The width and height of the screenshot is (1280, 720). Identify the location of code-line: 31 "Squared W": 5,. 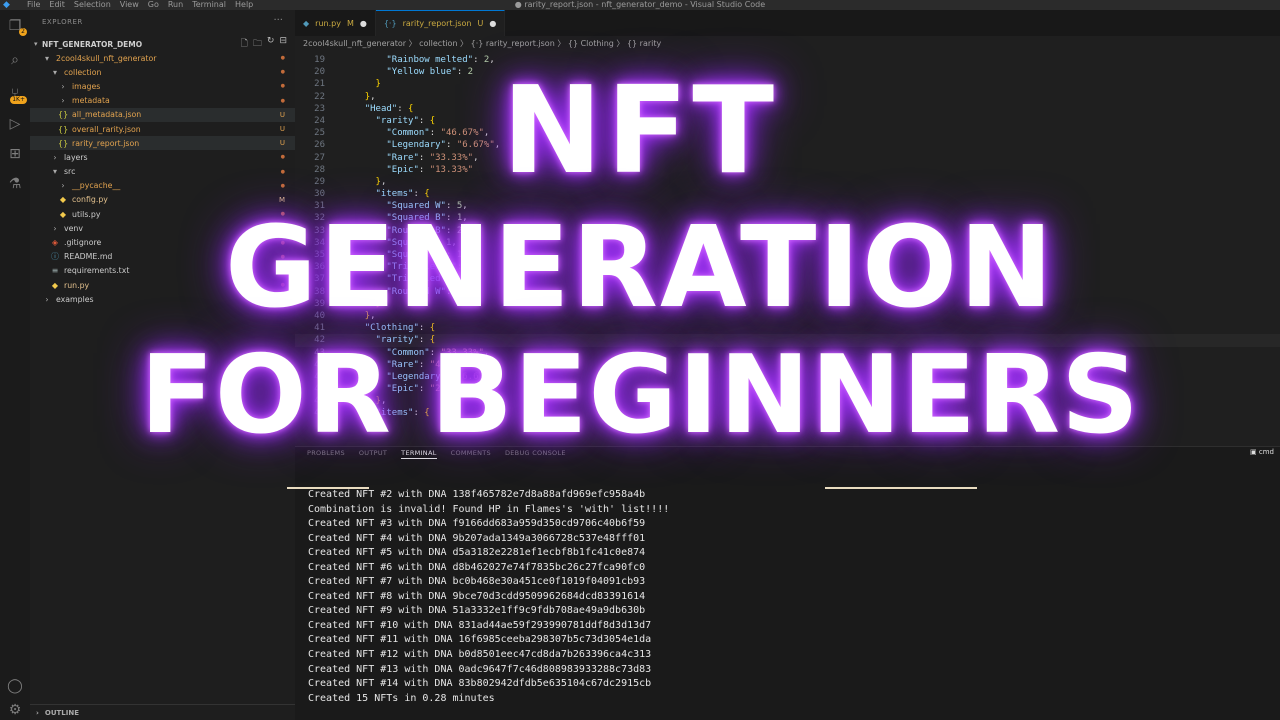
(787, 206).